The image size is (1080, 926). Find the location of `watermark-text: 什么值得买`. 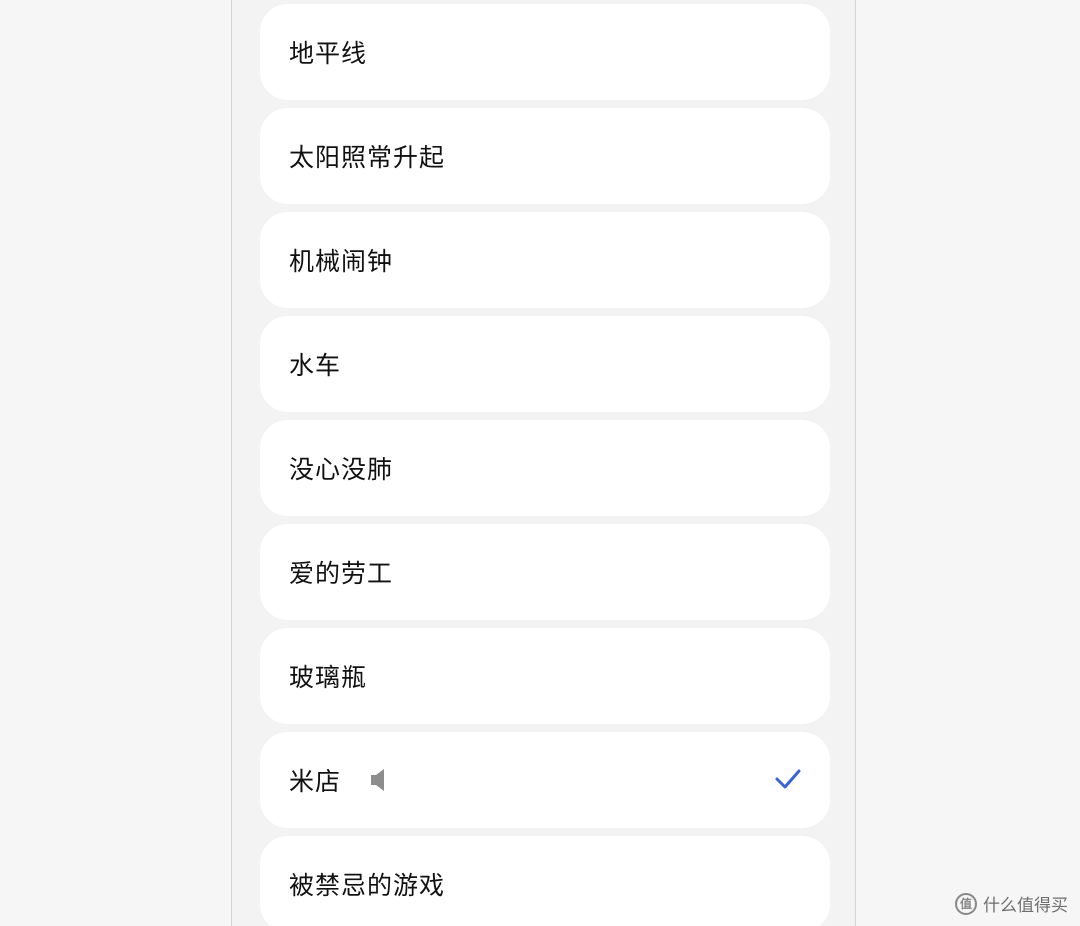

watermark-text: 什么值得买 is located at coordinates (1025, 906).